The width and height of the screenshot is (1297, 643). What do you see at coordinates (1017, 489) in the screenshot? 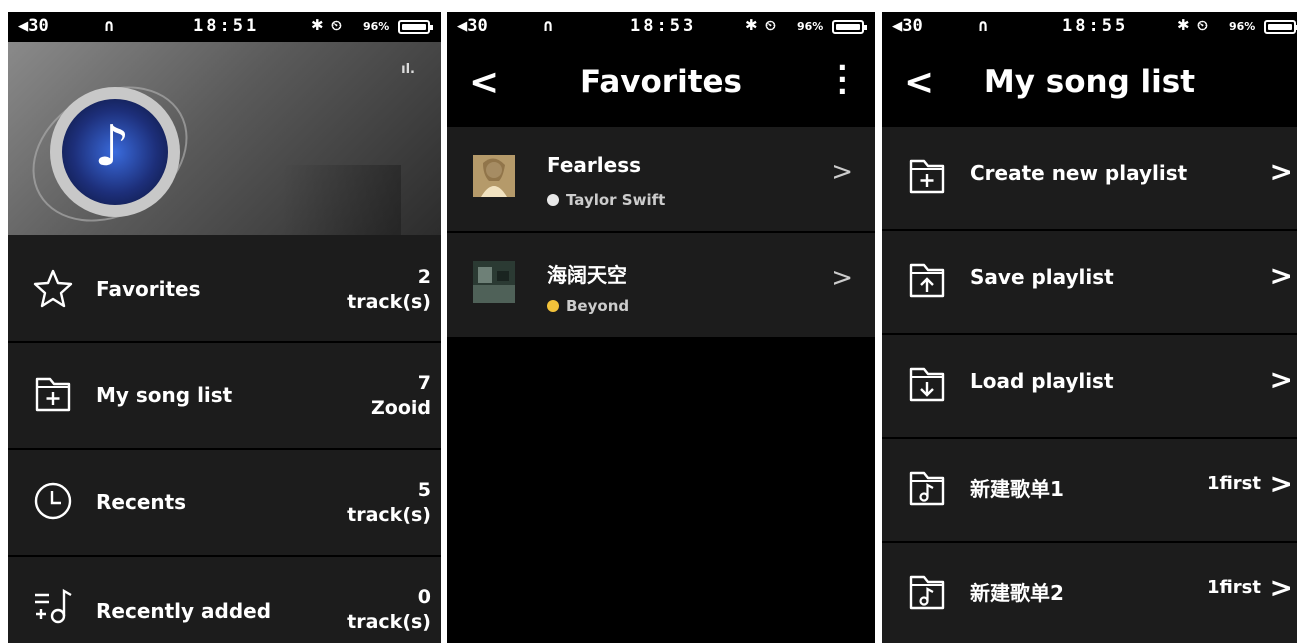
I see `playlist-label: 新建歌单1` at bounding box center [1017, 489].